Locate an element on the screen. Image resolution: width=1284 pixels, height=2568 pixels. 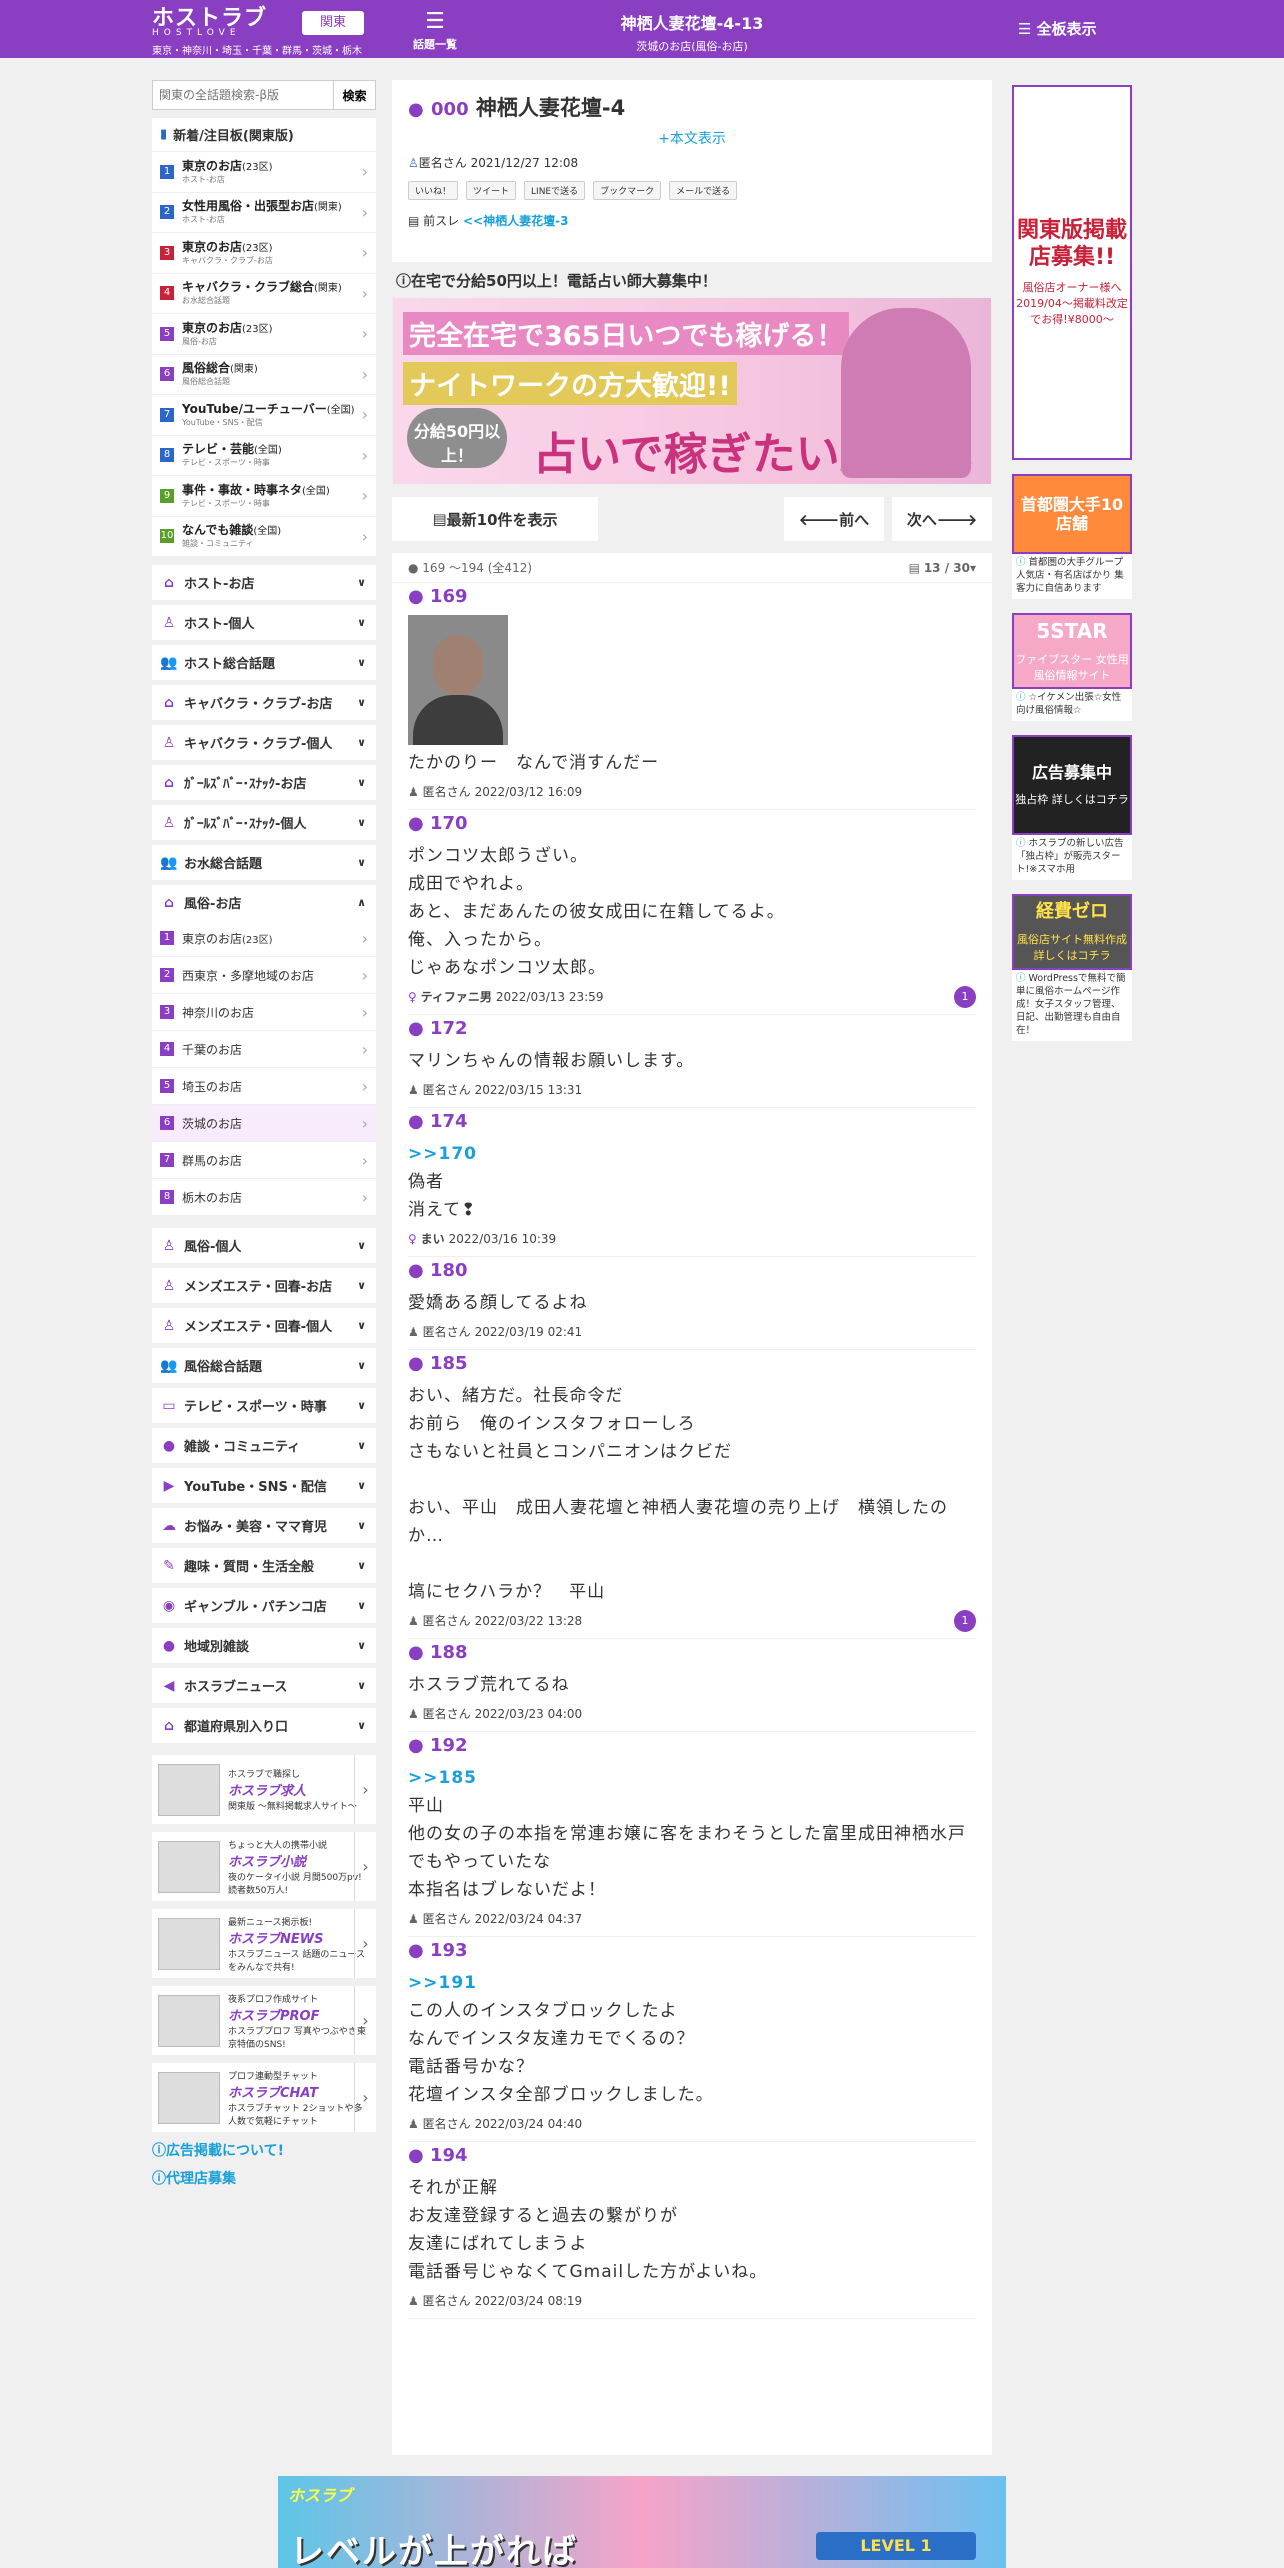
post-number: 193 is located at coordinates (449, 1950).